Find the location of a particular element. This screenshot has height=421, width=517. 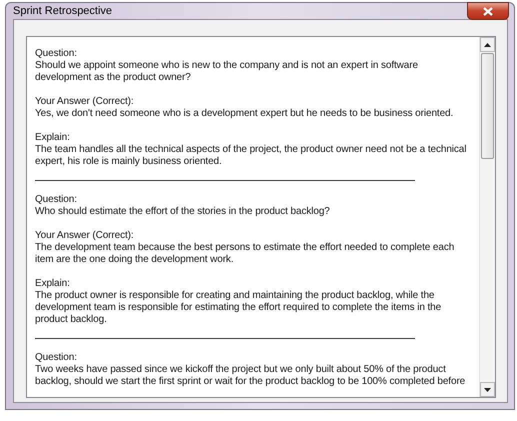

down-arrow-icon is located at coordinates (487, 390).